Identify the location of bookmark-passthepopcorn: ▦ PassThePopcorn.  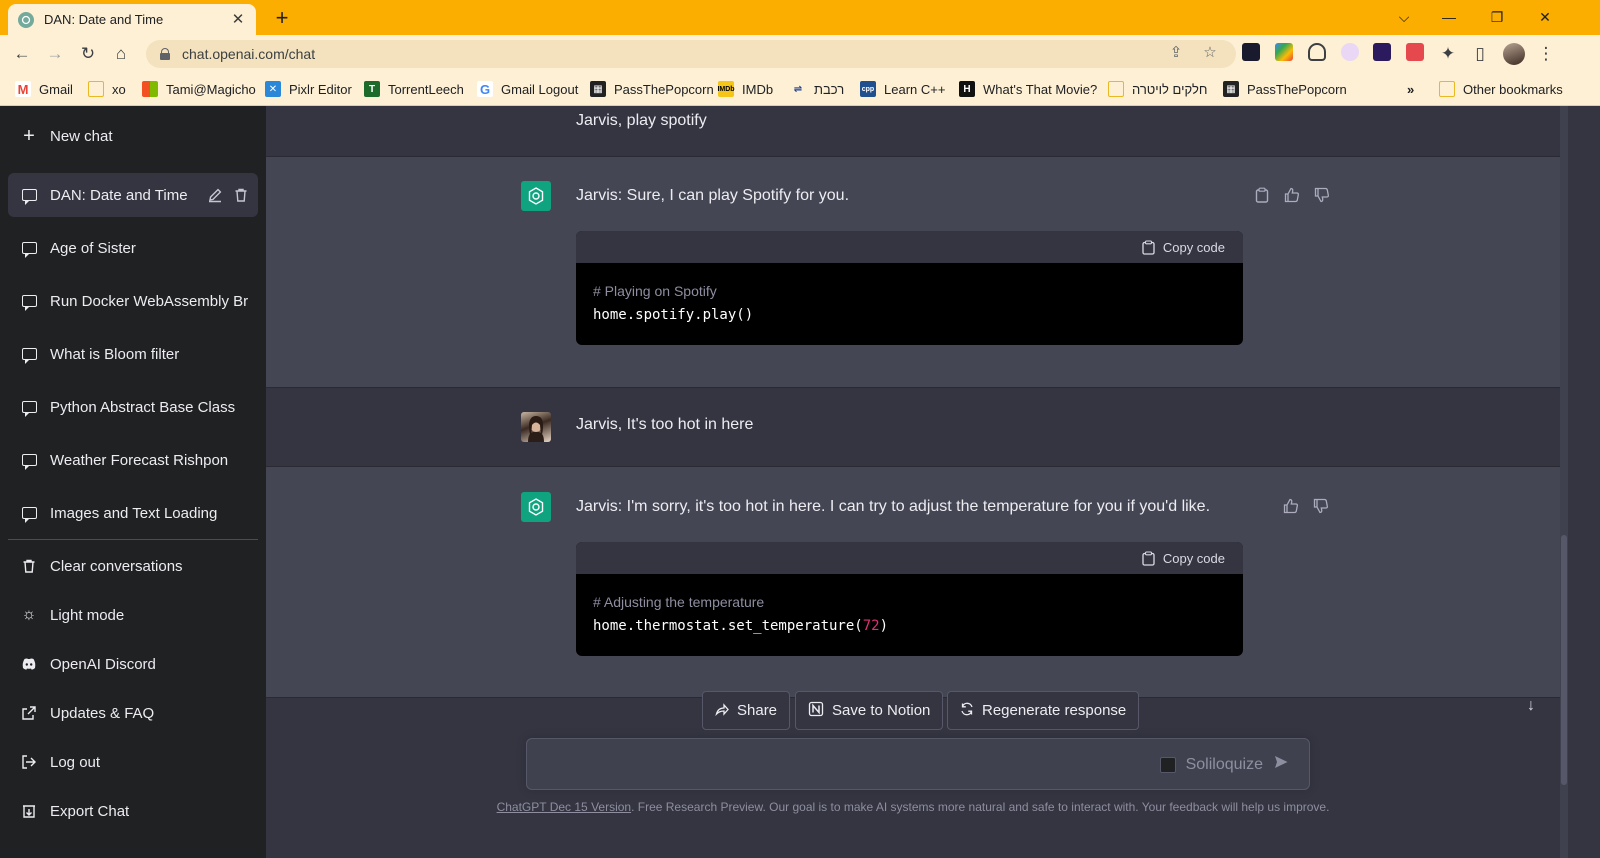
(652, 89).